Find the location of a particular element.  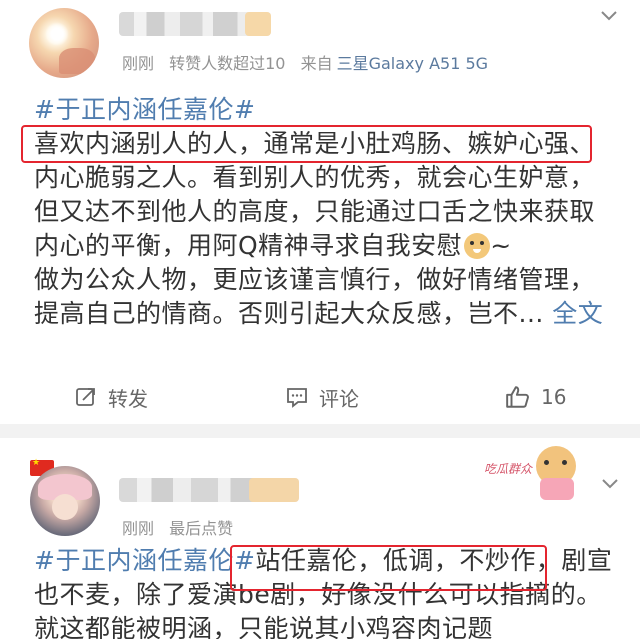

like-button: 16 is located at coordinates (535, 397).